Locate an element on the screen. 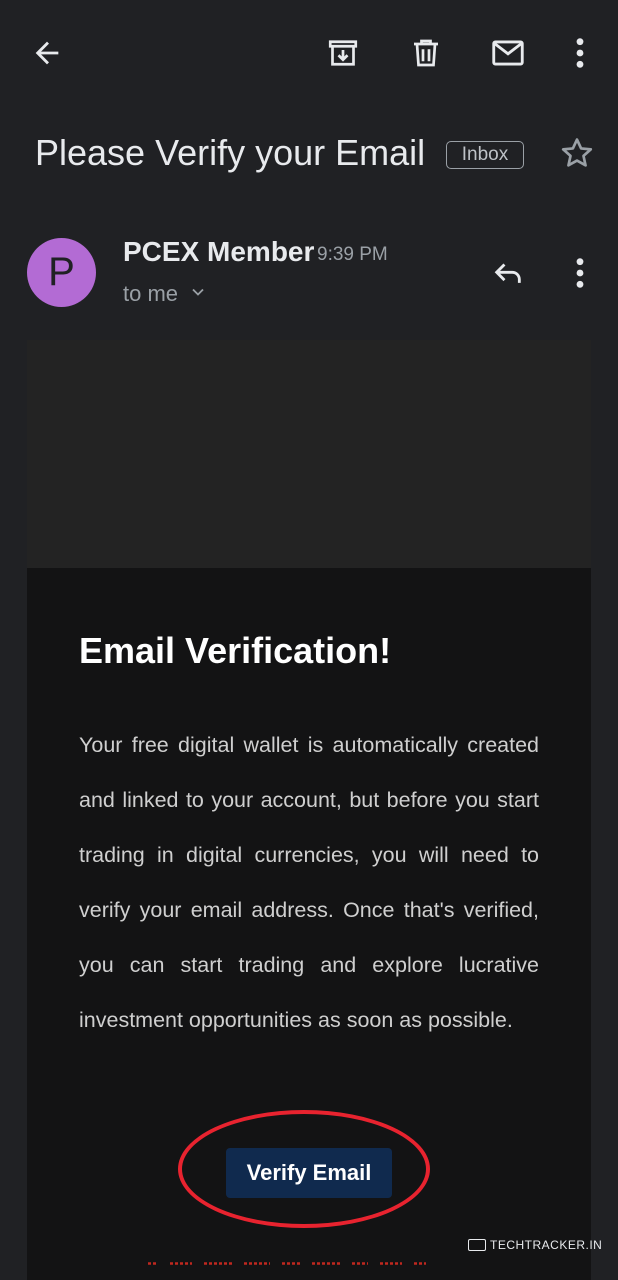 This screenshot has width=618, height=1280. recipient-text: to me is located at coordinates (151, 293).